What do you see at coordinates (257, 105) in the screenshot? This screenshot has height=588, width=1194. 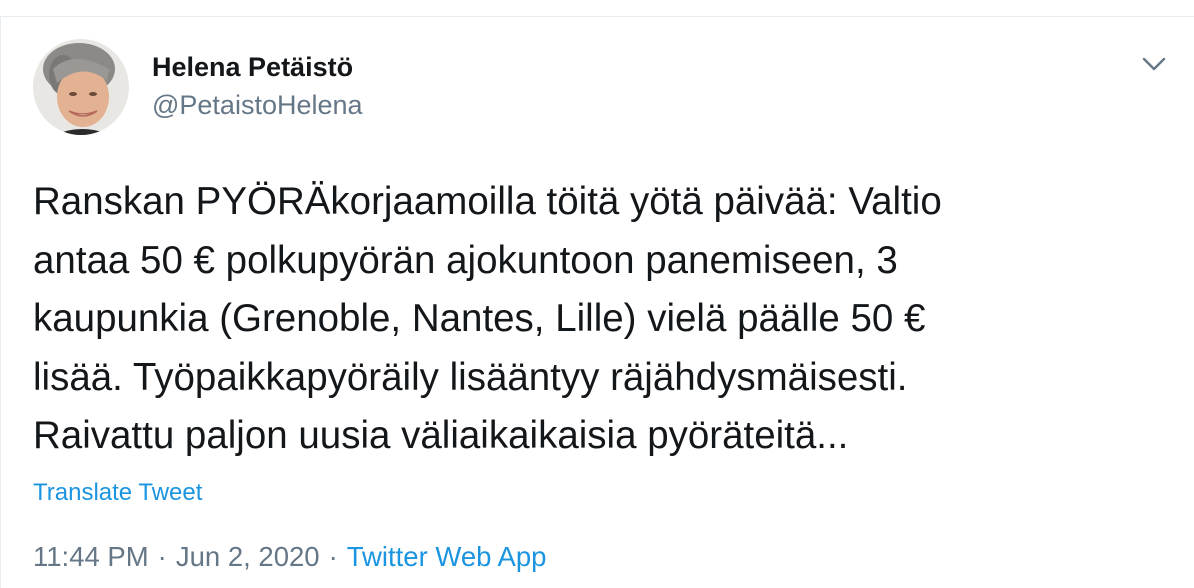 I see `author-handle: @PetaistoHelena` at bounding box center [257, 105].